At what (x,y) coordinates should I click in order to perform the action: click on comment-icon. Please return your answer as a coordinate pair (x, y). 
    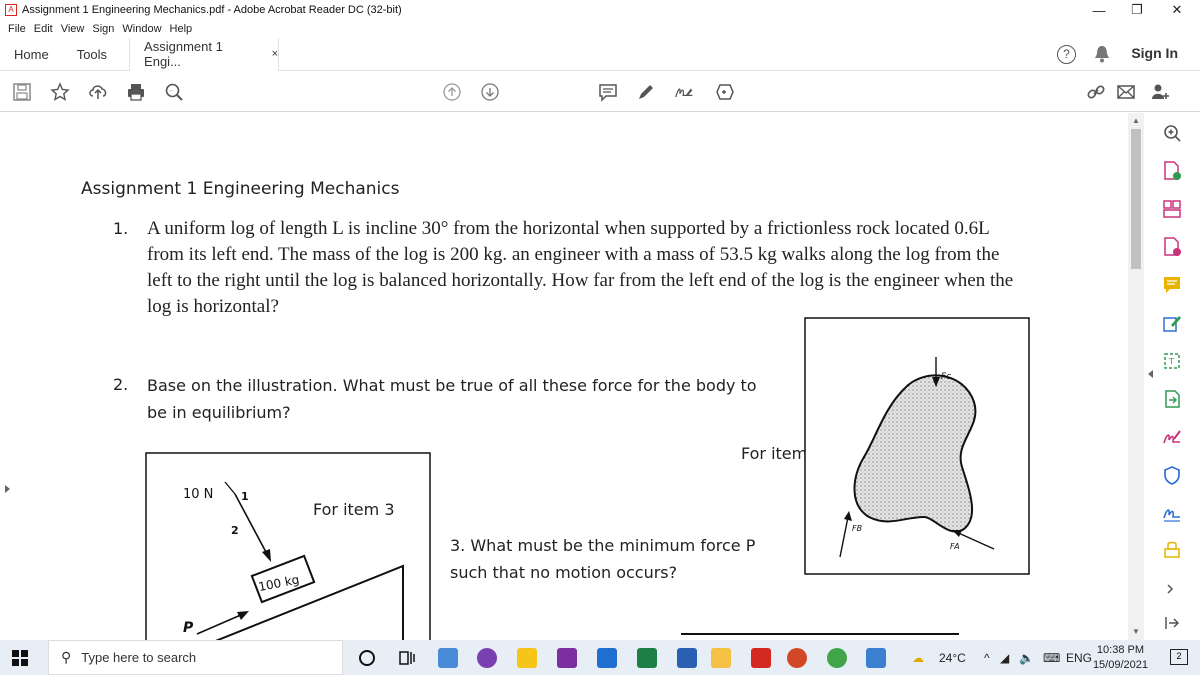
    Looking at the image, I should click on (608, 92).